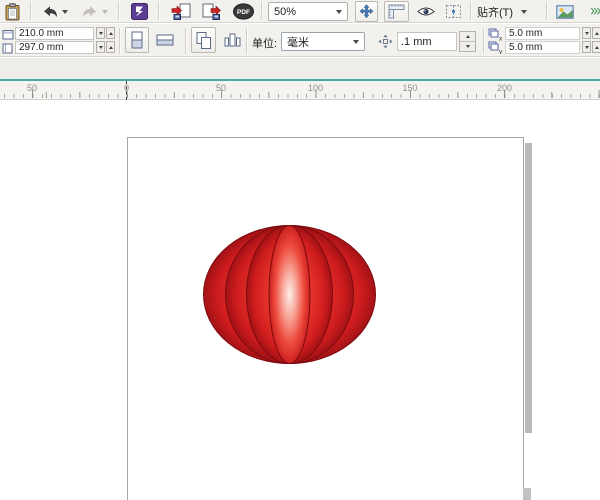 The width and height of the screenshot is (600, 500). I want to click on duplicate-x-field: 5.0 mm, so click(542, 33).